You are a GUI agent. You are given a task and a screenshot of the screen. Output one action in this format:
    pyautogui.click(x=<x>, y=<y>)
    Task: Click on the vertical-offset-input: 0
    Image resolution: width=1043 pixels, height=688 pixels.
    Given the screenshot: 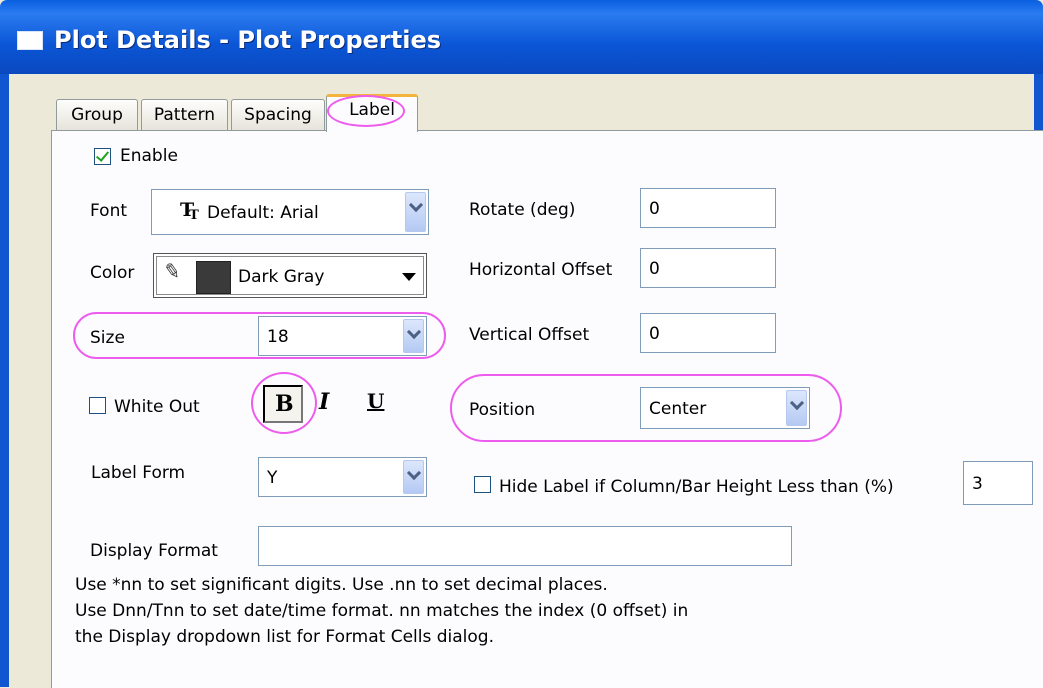 What is the action you would take?
    pyautogui.click(x=708, y=333)
    